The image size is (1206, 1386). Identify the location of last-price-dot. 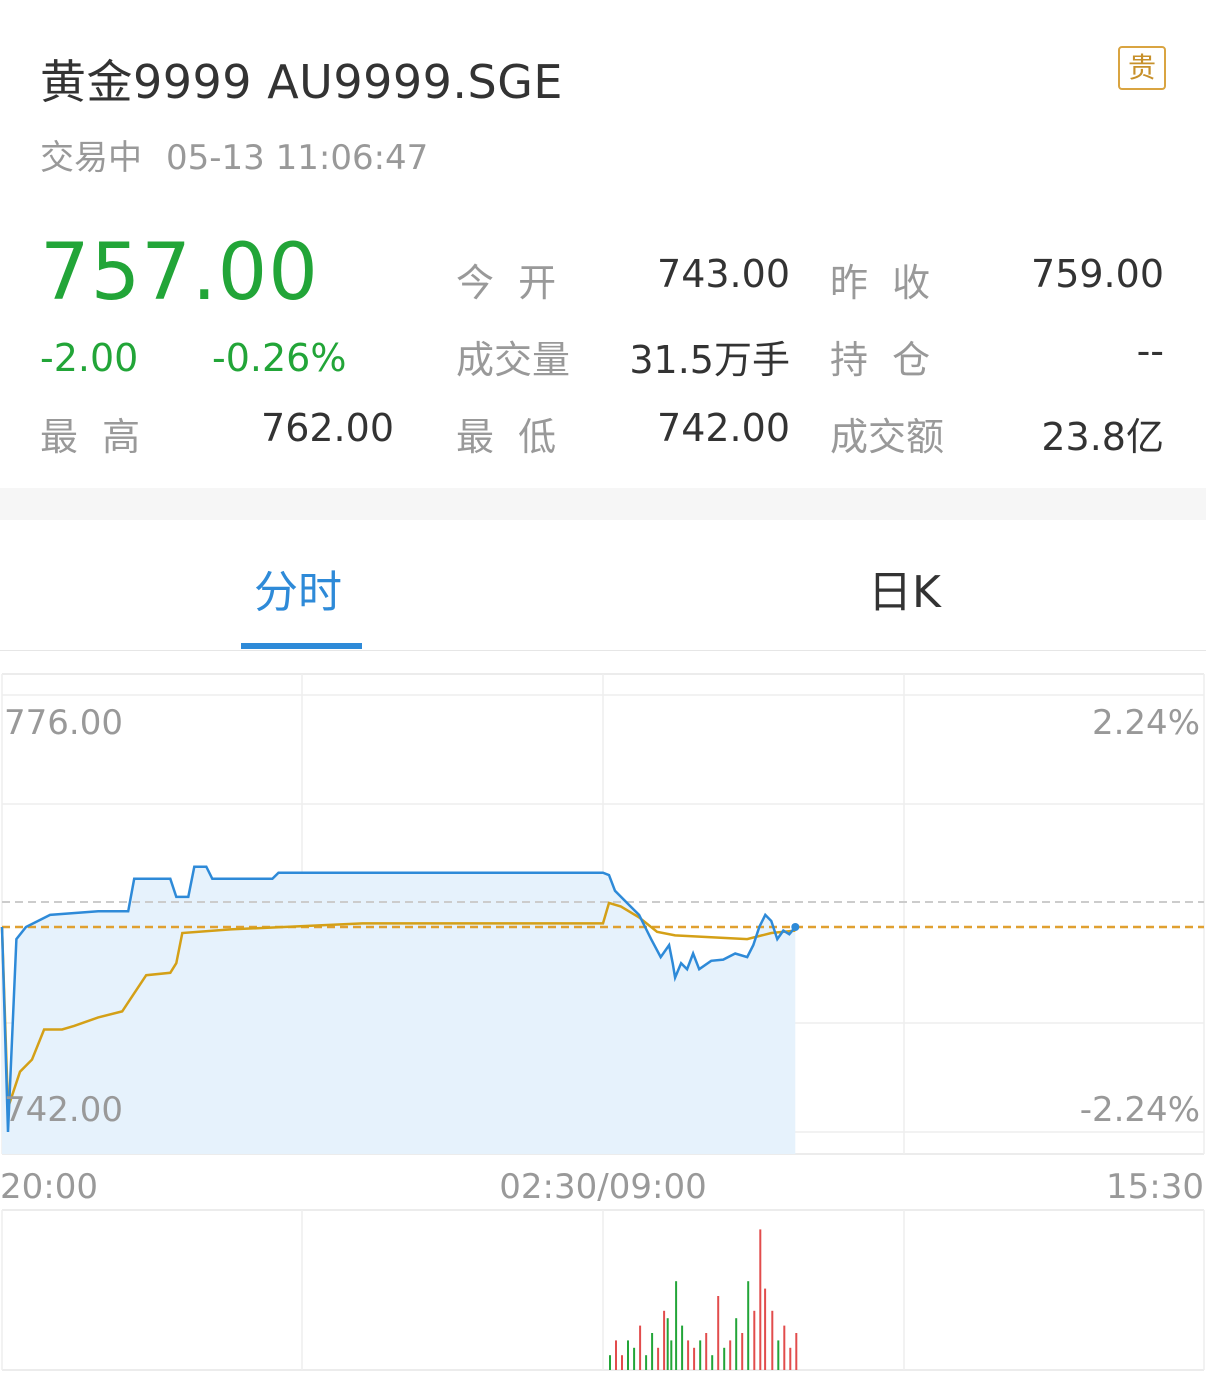
(795, 927).